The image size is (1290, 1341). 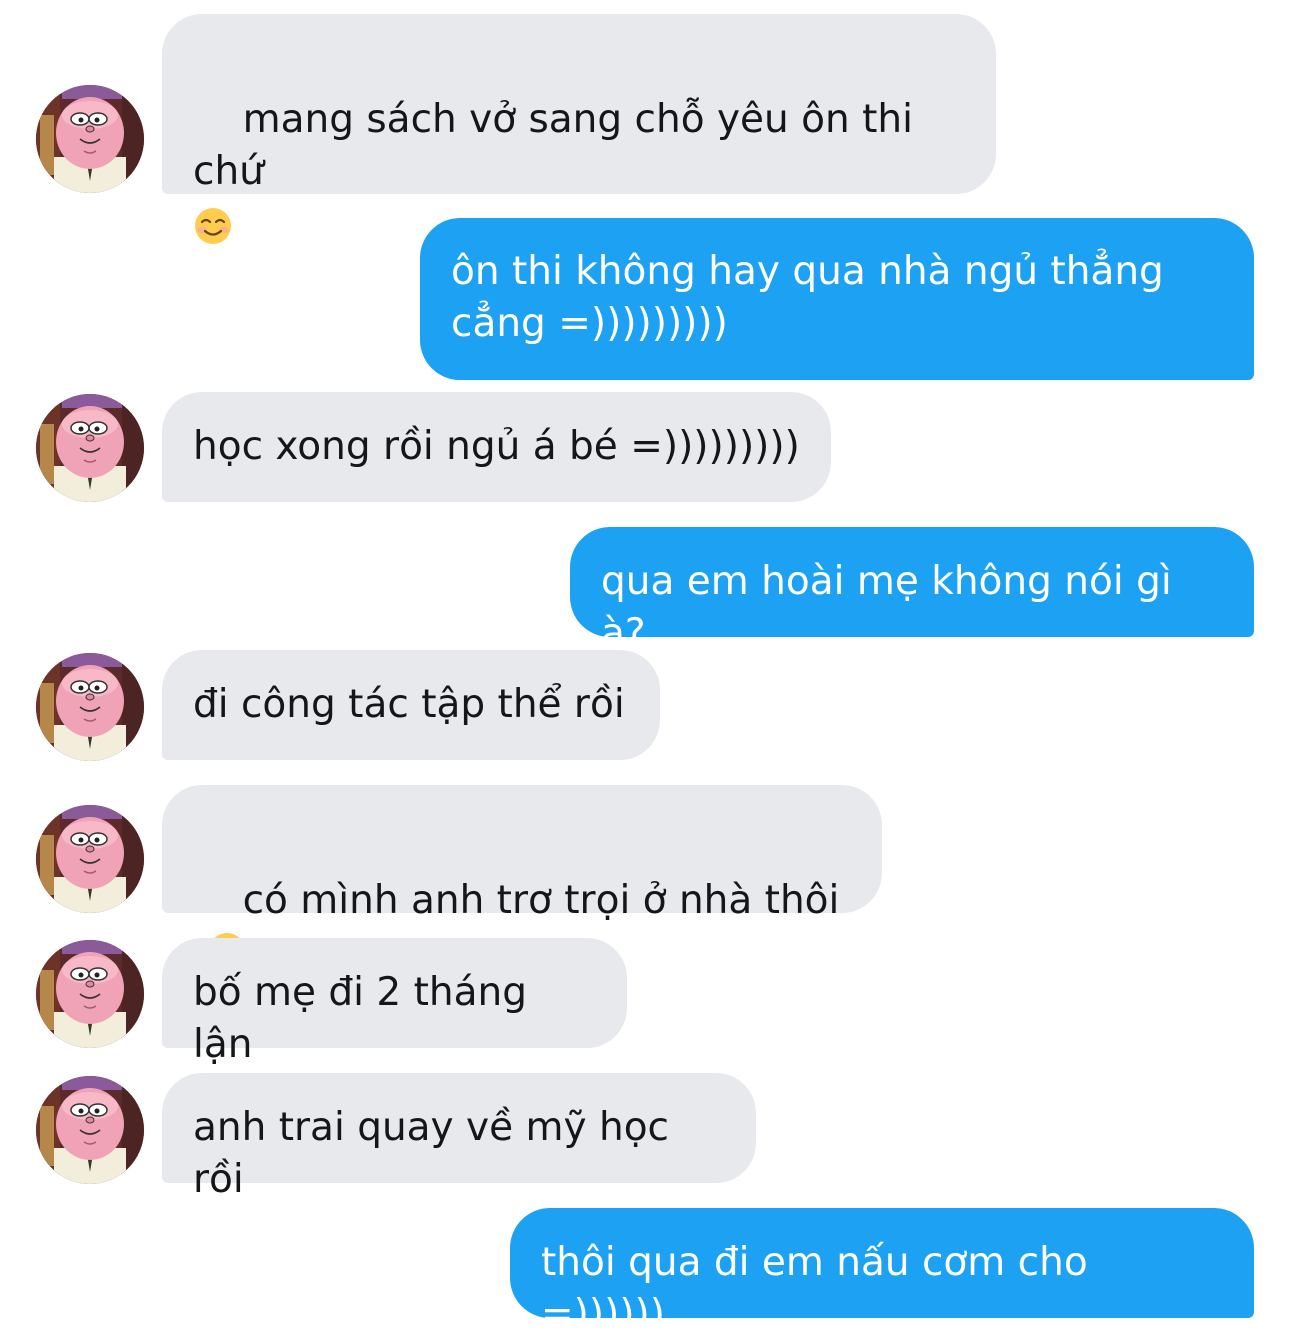 I want to click on incoming-message-bubble: bố mẹ đi 2 tháng lận, so click(x=394, y=1002).